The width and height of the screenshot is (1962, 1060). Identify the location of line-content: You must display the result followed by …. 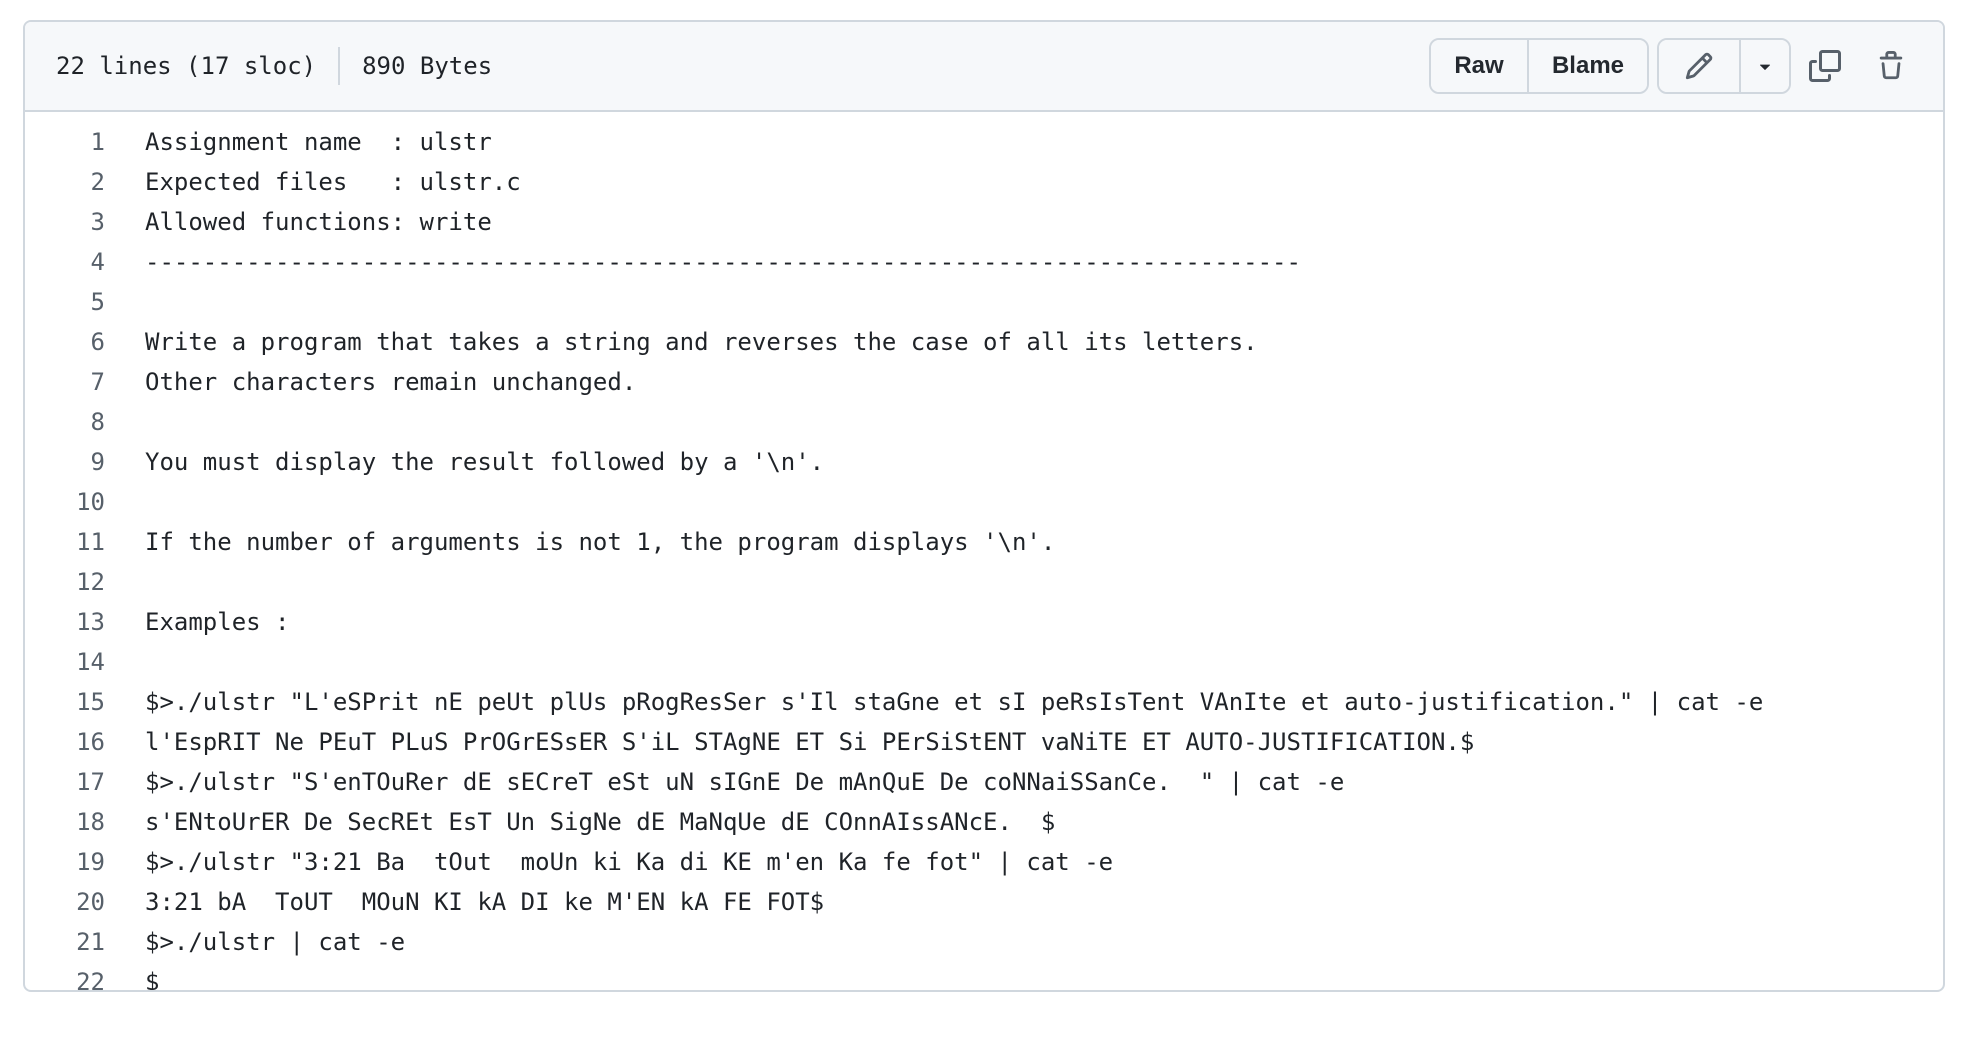
(485, 462).